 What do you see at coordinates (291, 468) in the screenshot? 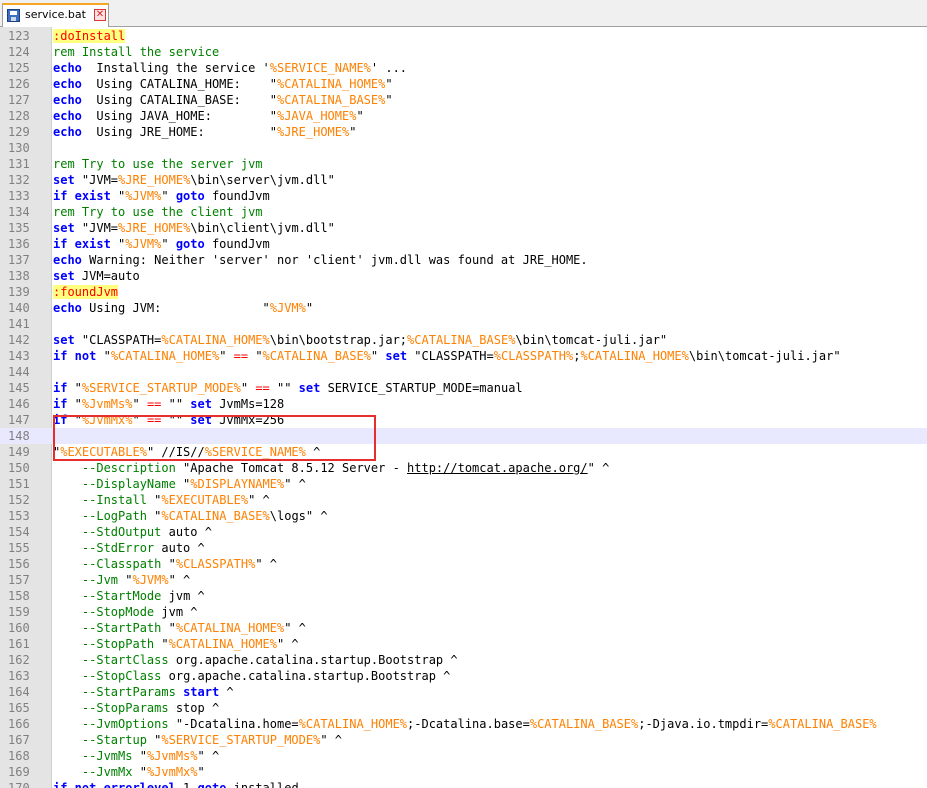
I see `code-token: "Apache Tomcat 8.5.12 Server -` at bounding box center [291, 468].